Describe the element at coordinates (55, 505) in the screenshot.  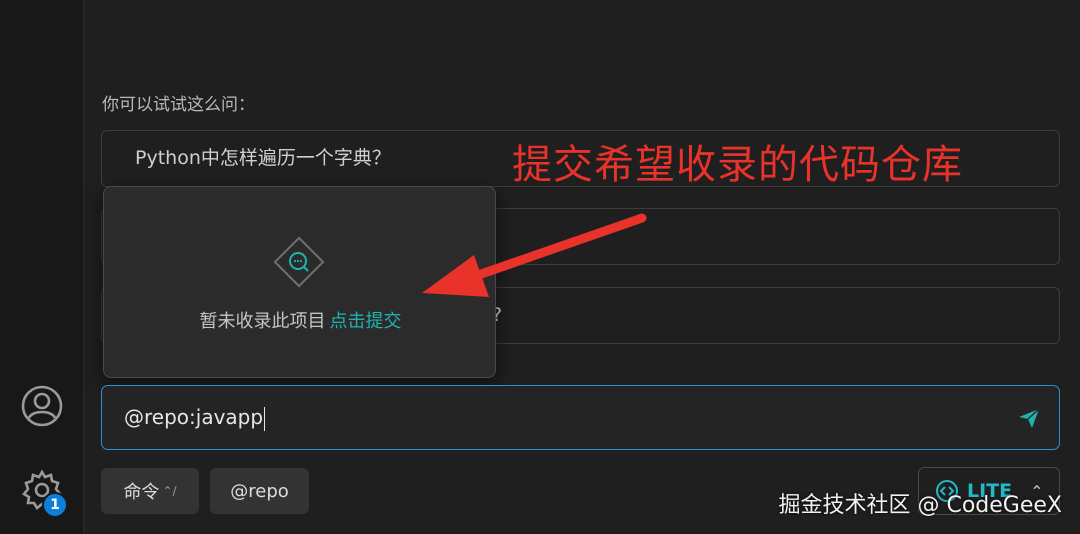
I see `notification-badge: 1` at that location.